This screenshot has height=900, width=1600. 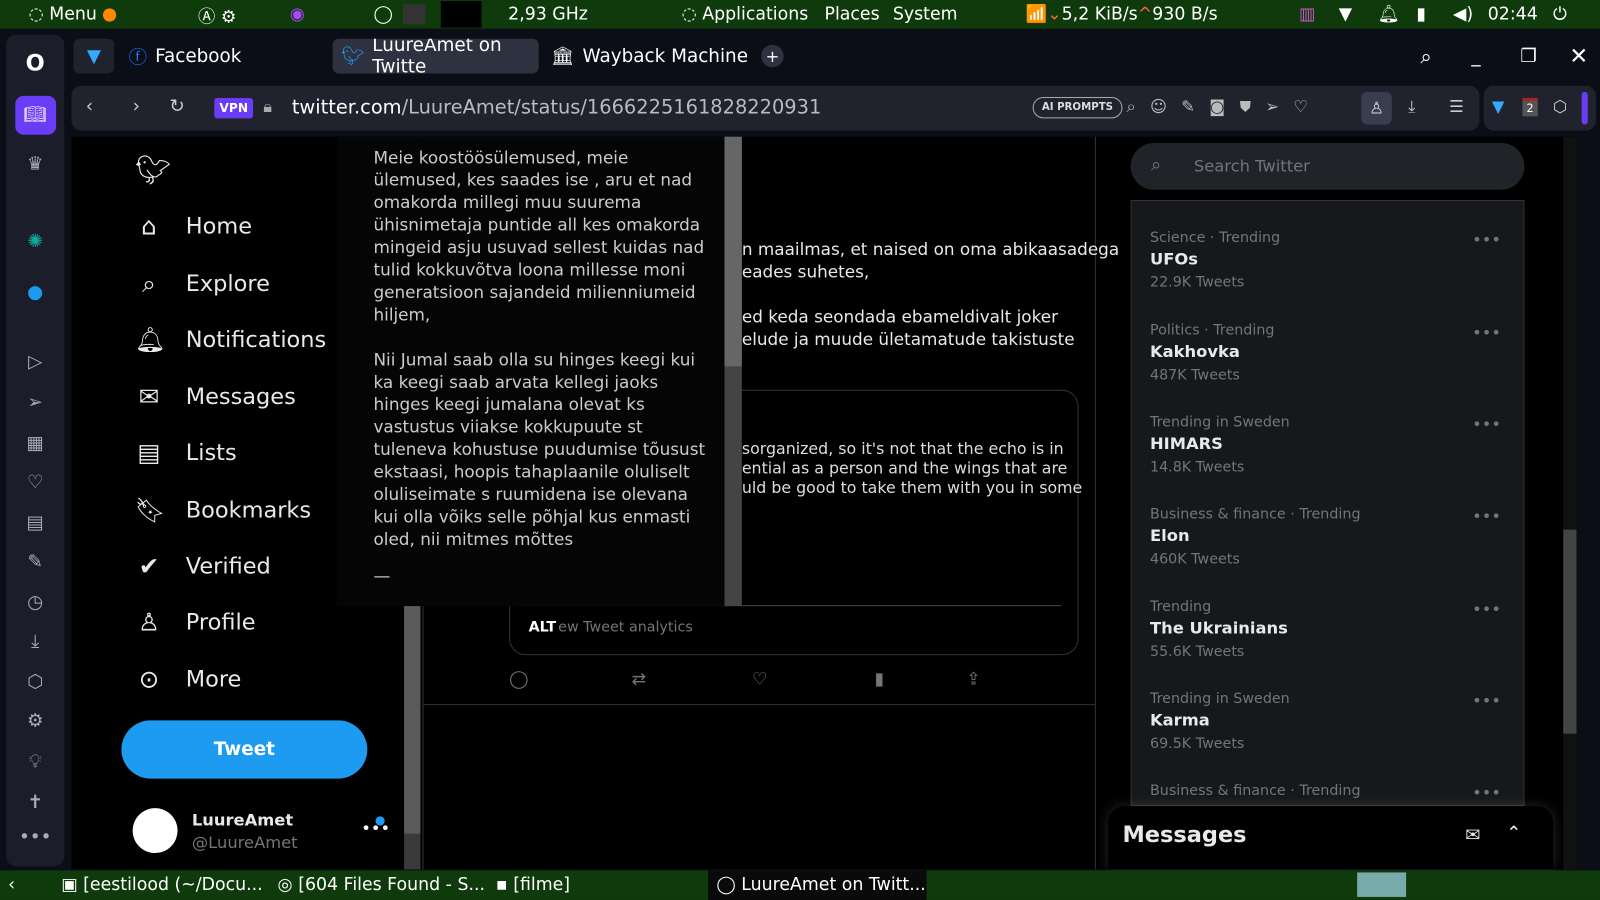 What do you see at coordinates (267, 107) in the screenshot?
I see `lock-icon: 🔒︎` at bounding box center [267, 107].